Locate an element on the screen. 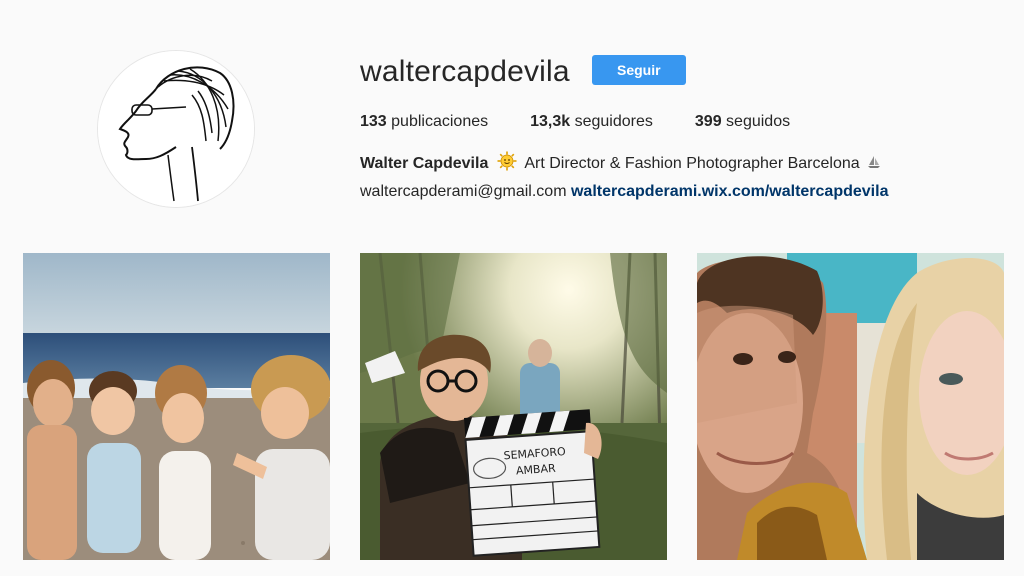 Image resolution: width=1024 pixels, height=576 pixels. following-label: seguidos is located at coordinates (758, 121).